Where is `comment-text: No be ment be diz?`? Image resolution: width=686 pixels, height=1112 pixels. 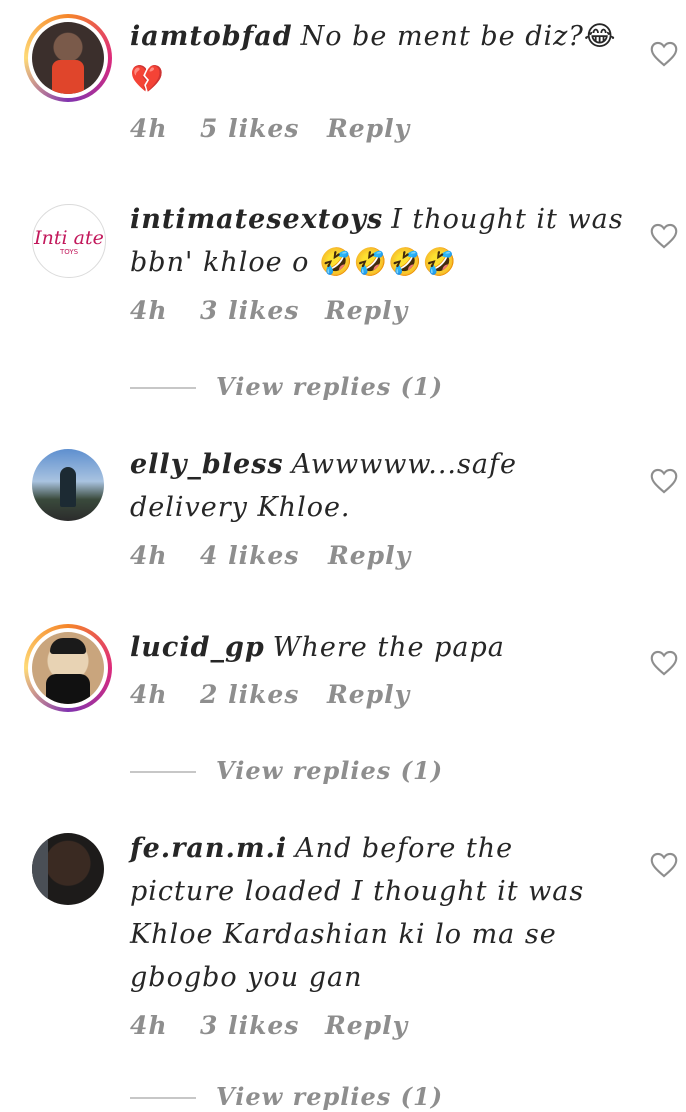 comment-text: No be ment be diz? is located at coordinates (442, 36).